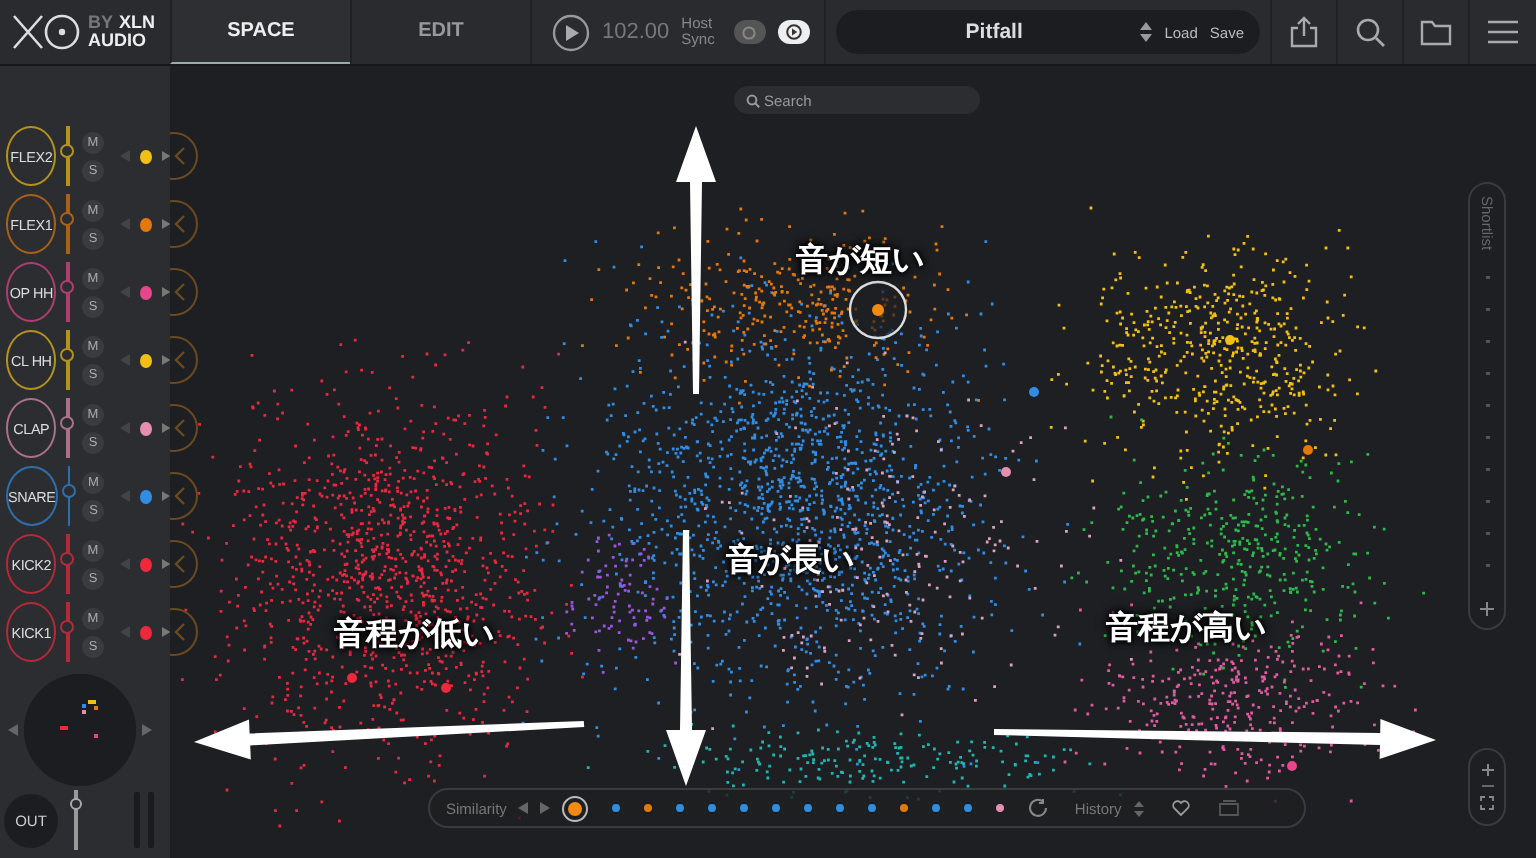 The height and width of the screenshot is (858, 1536). Describe the element at coordinates (860, 261) in the screenshot. I see `annotation-label: 音が短い` at that location.